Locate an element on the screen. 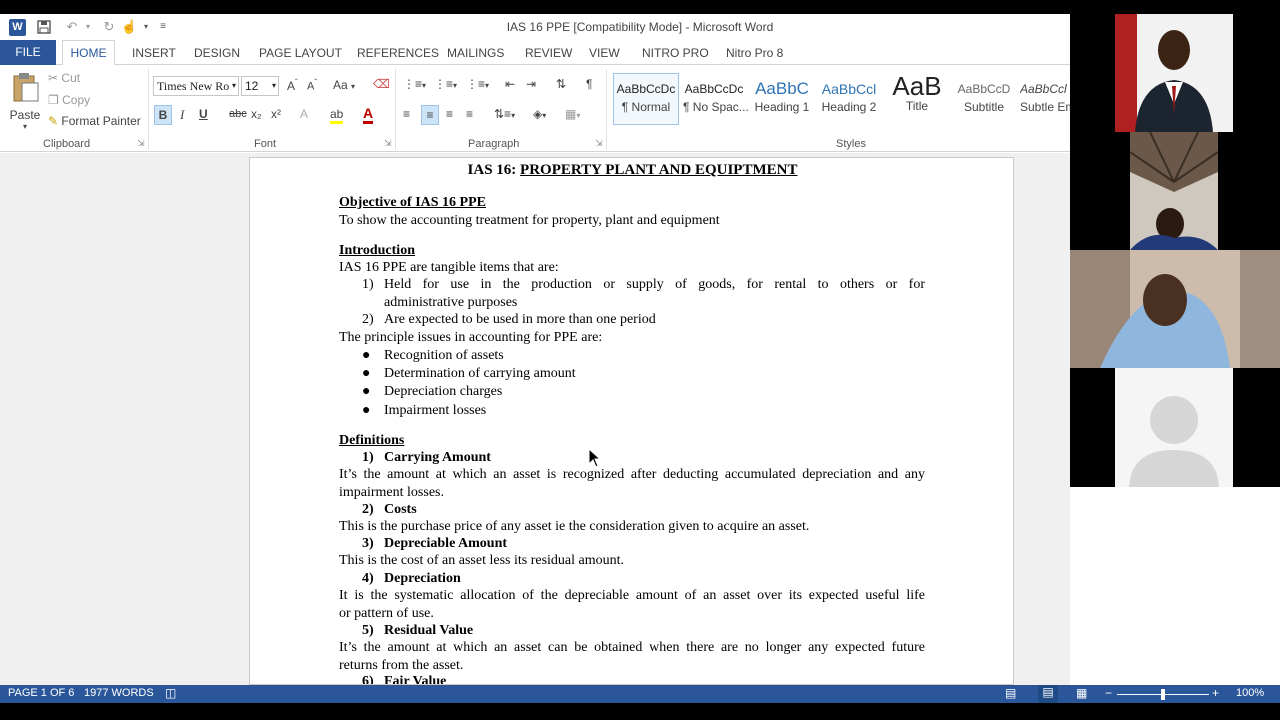 The height and width of the screenshot is (720, 1280). sort-icon: ⇅ is located at coordinates (561, 84).